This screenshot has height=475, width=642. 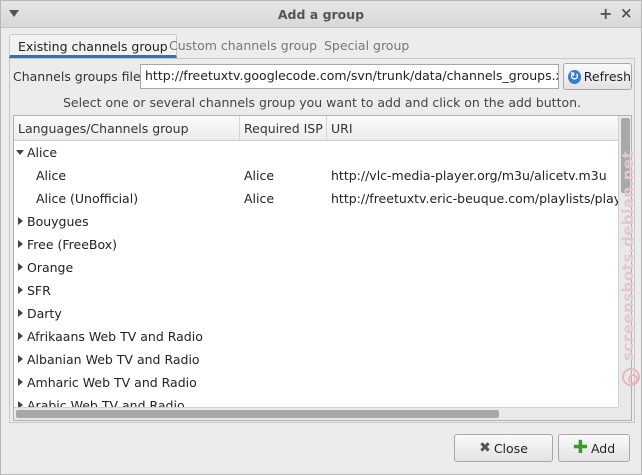 What do you see at coordinates (283, 128) in the screenshot?
I see `column-header-required-isp: Required ISP` at bounding box center [283, 128].